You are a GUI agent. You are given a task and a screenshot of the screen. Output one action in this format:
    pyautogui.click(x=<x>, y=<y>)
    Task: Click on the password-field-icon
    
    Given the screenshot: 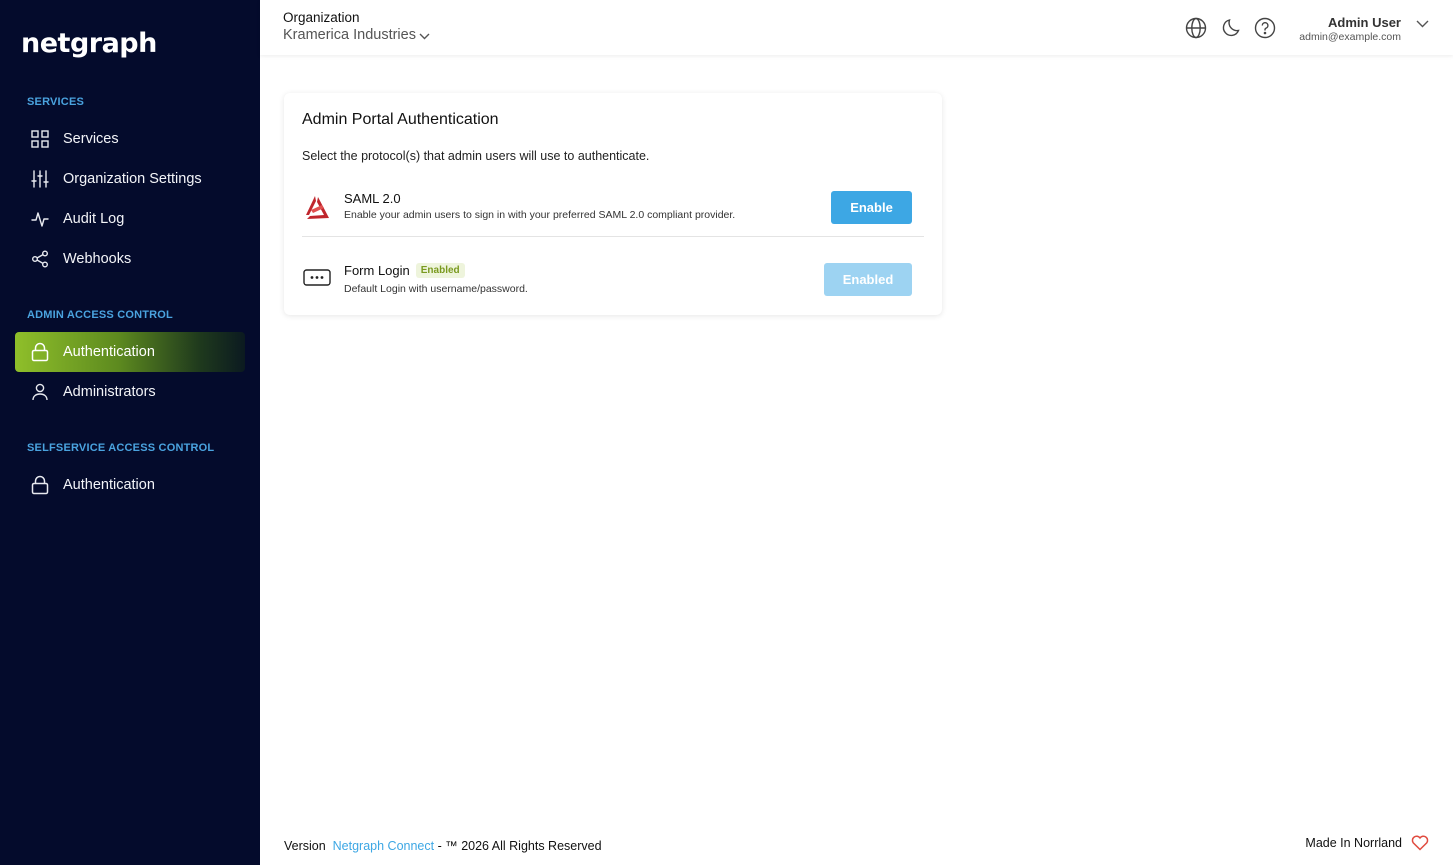 What is the action you would take?
    pyautogui.click(x=317, y=277)
    